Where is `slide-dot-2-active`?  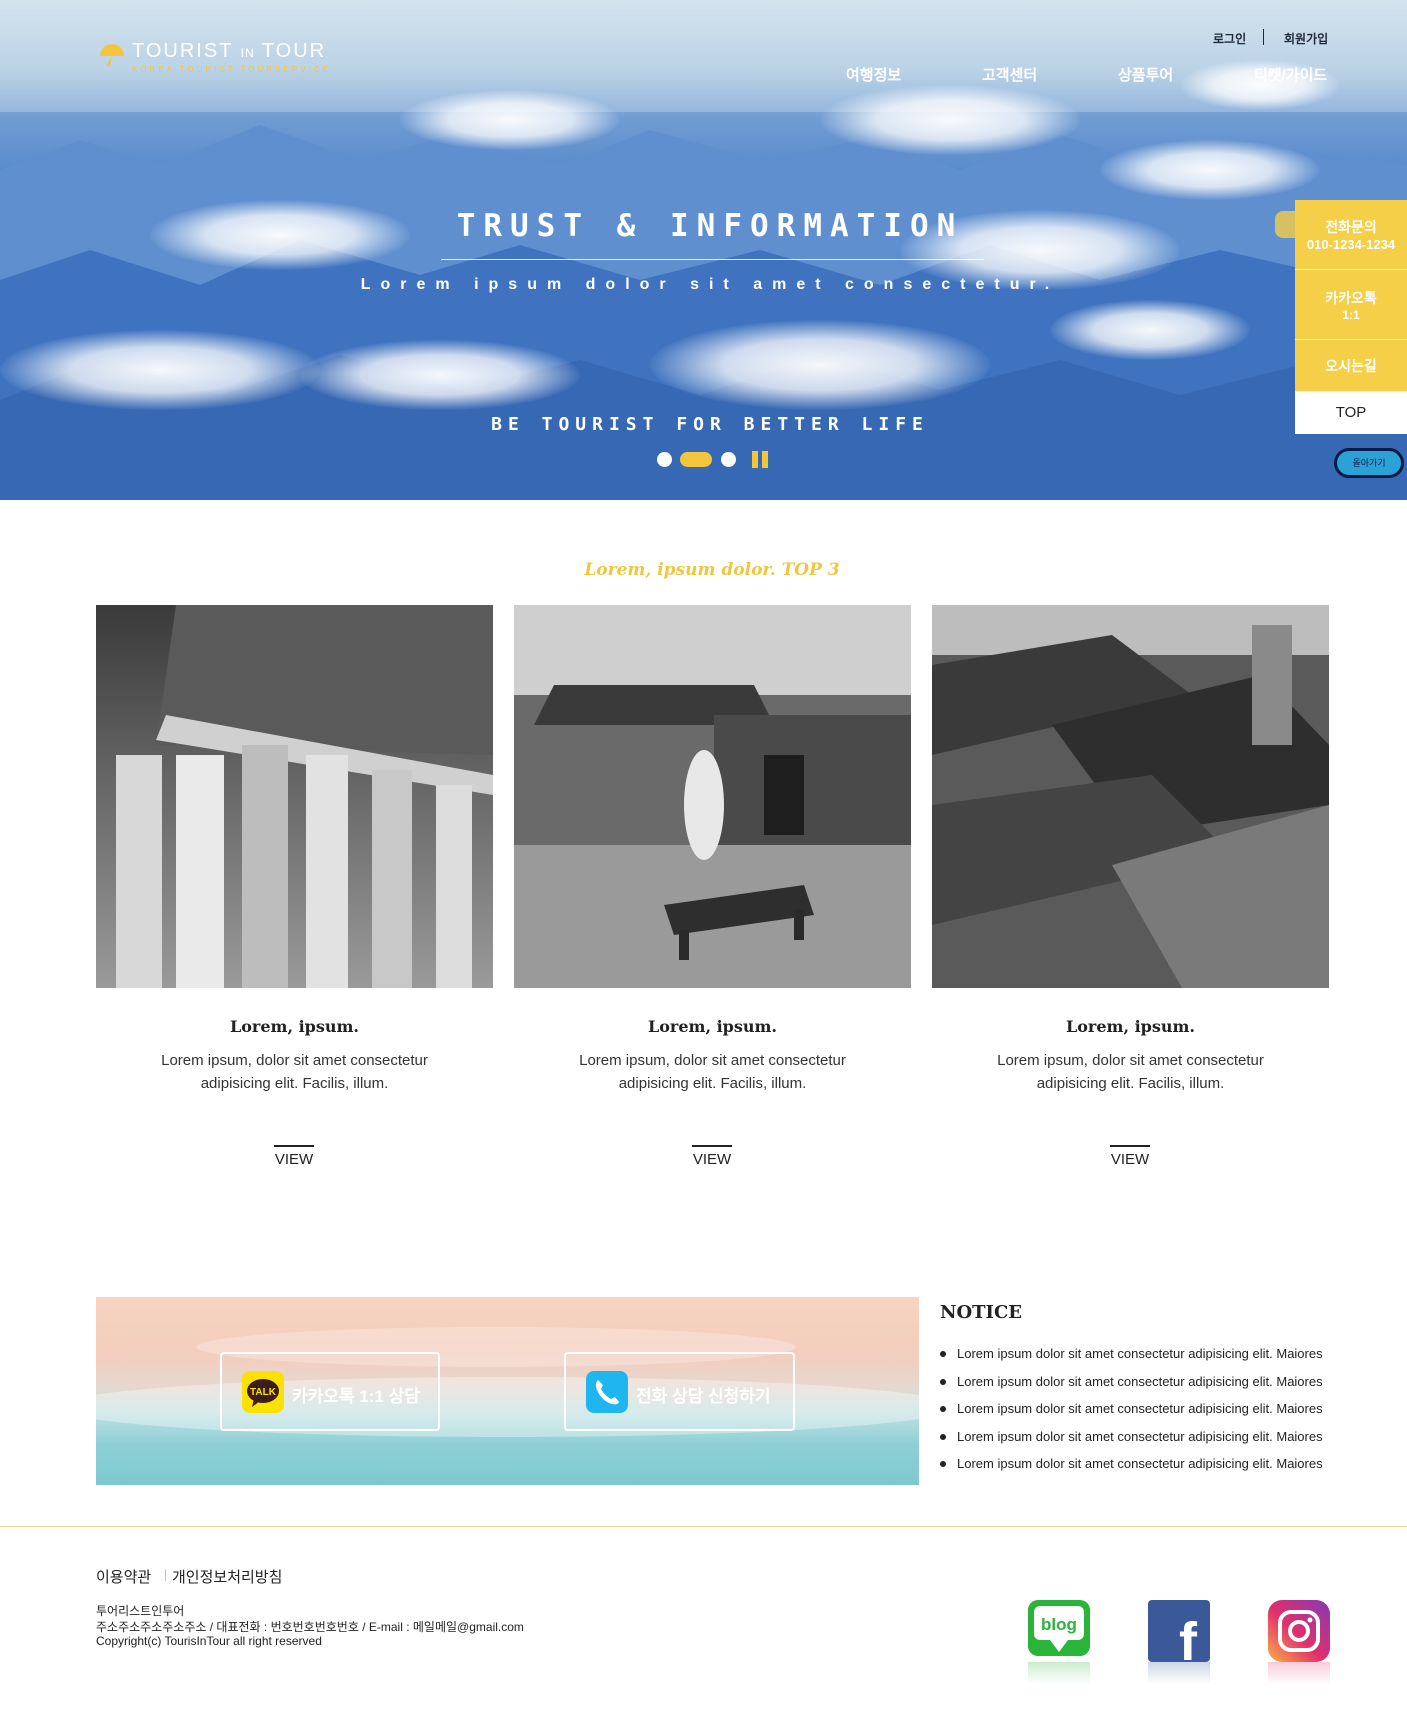 slide-dot-2-active is located at coordinates (696, 459).